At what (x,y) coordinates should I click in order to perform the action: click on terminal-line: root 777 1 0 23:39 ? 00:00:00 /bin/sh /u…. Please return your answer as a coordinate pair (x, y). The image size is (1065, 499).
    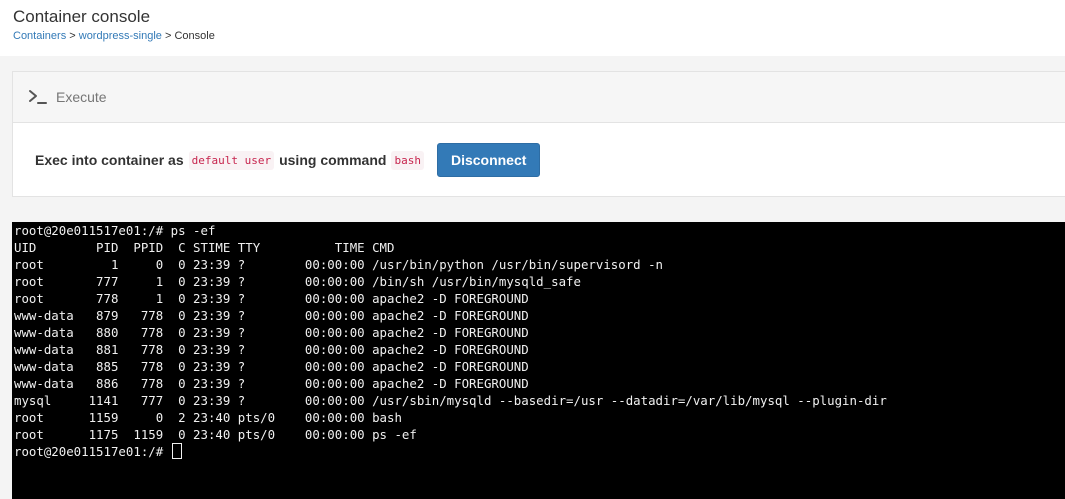
    Looking at the image, I should click on (297, 281).